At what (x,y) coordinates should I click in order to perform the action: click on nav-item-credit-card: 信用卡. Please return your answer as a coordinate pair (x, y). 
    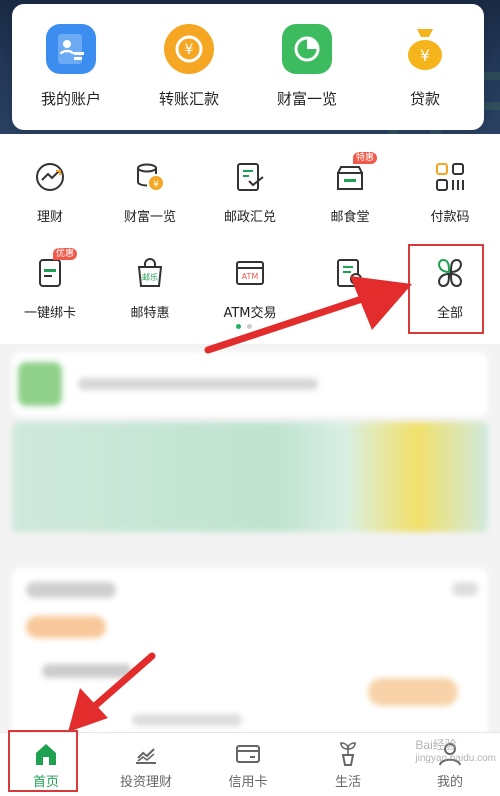
    Looking at the image, I should click on (248, 765).